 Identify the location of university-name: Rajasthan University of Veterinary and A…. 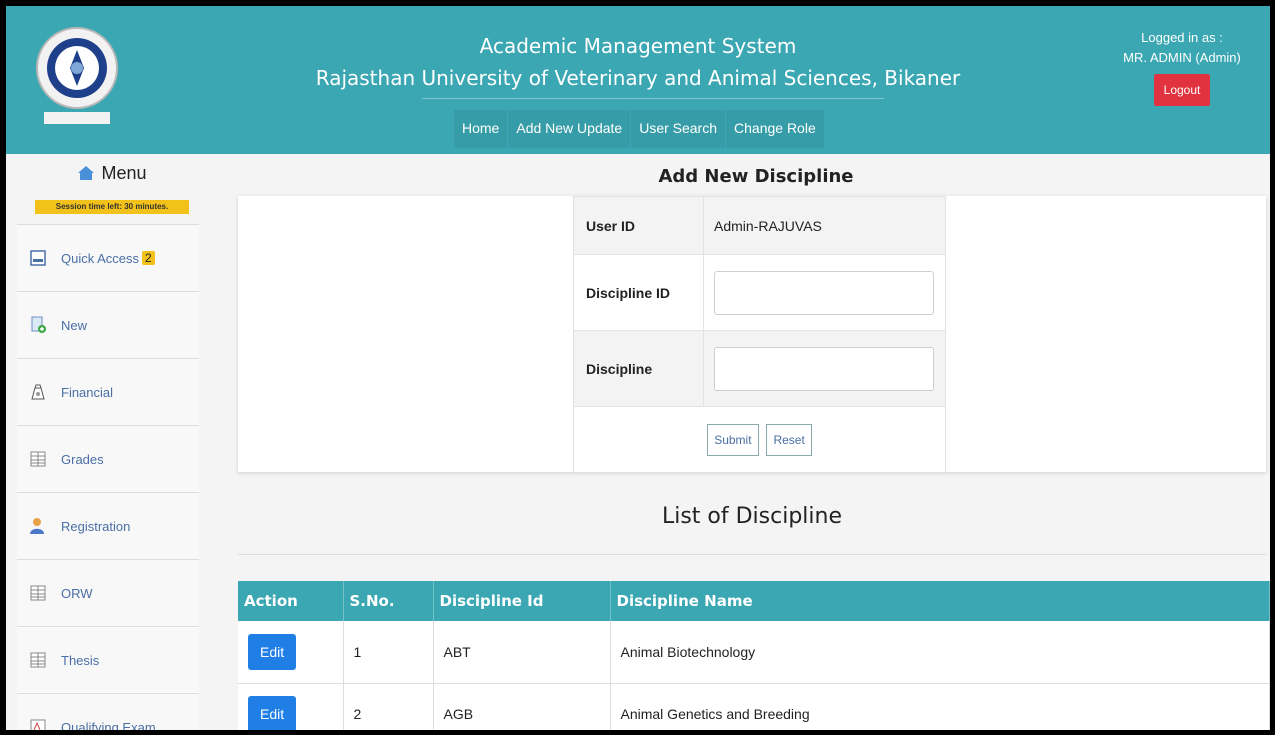
(638, 78).